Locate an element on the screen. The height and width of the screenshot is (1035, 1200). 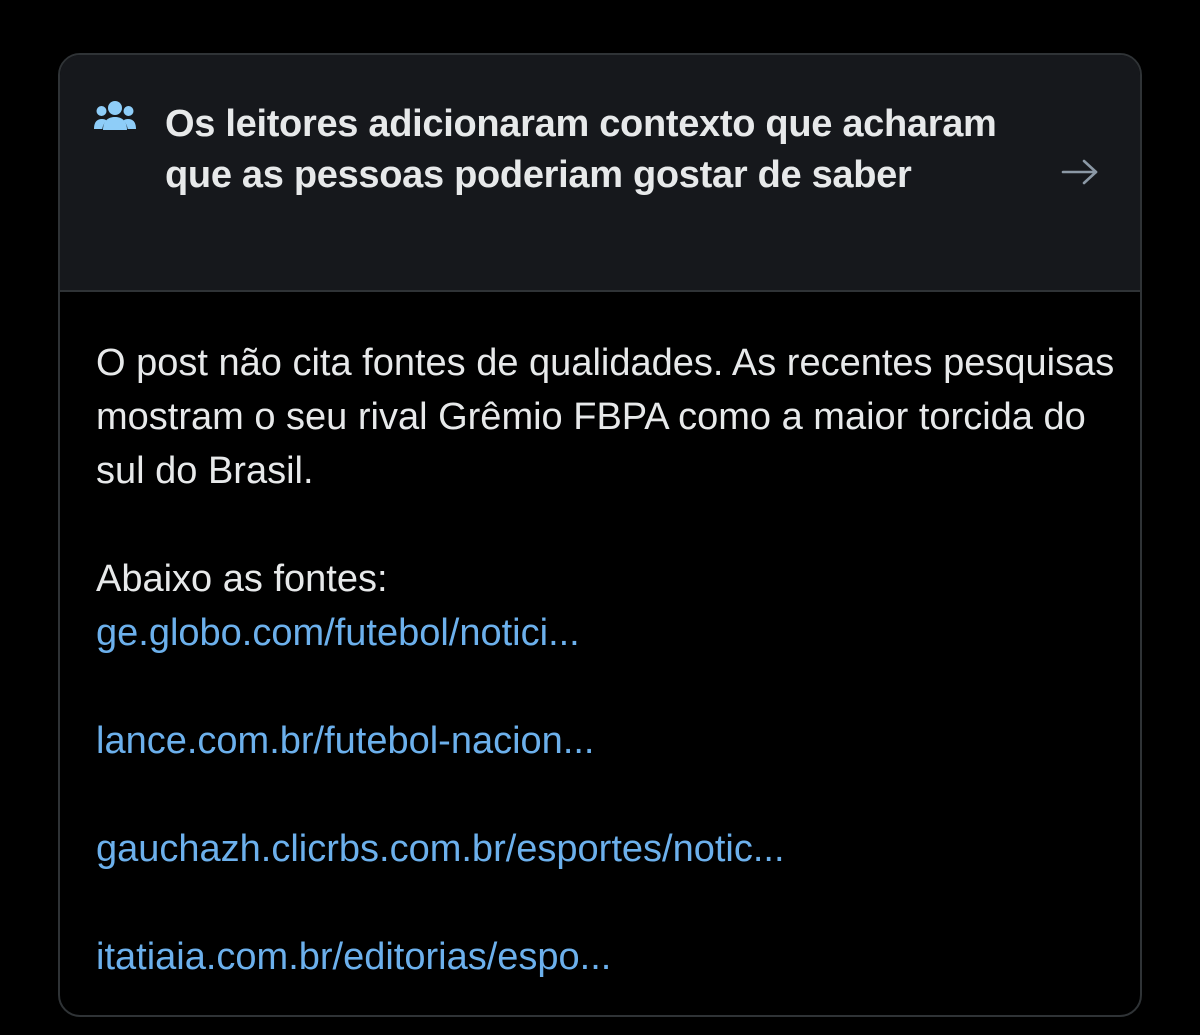
arrow-right-icon is located at coordinates (1080, 172).